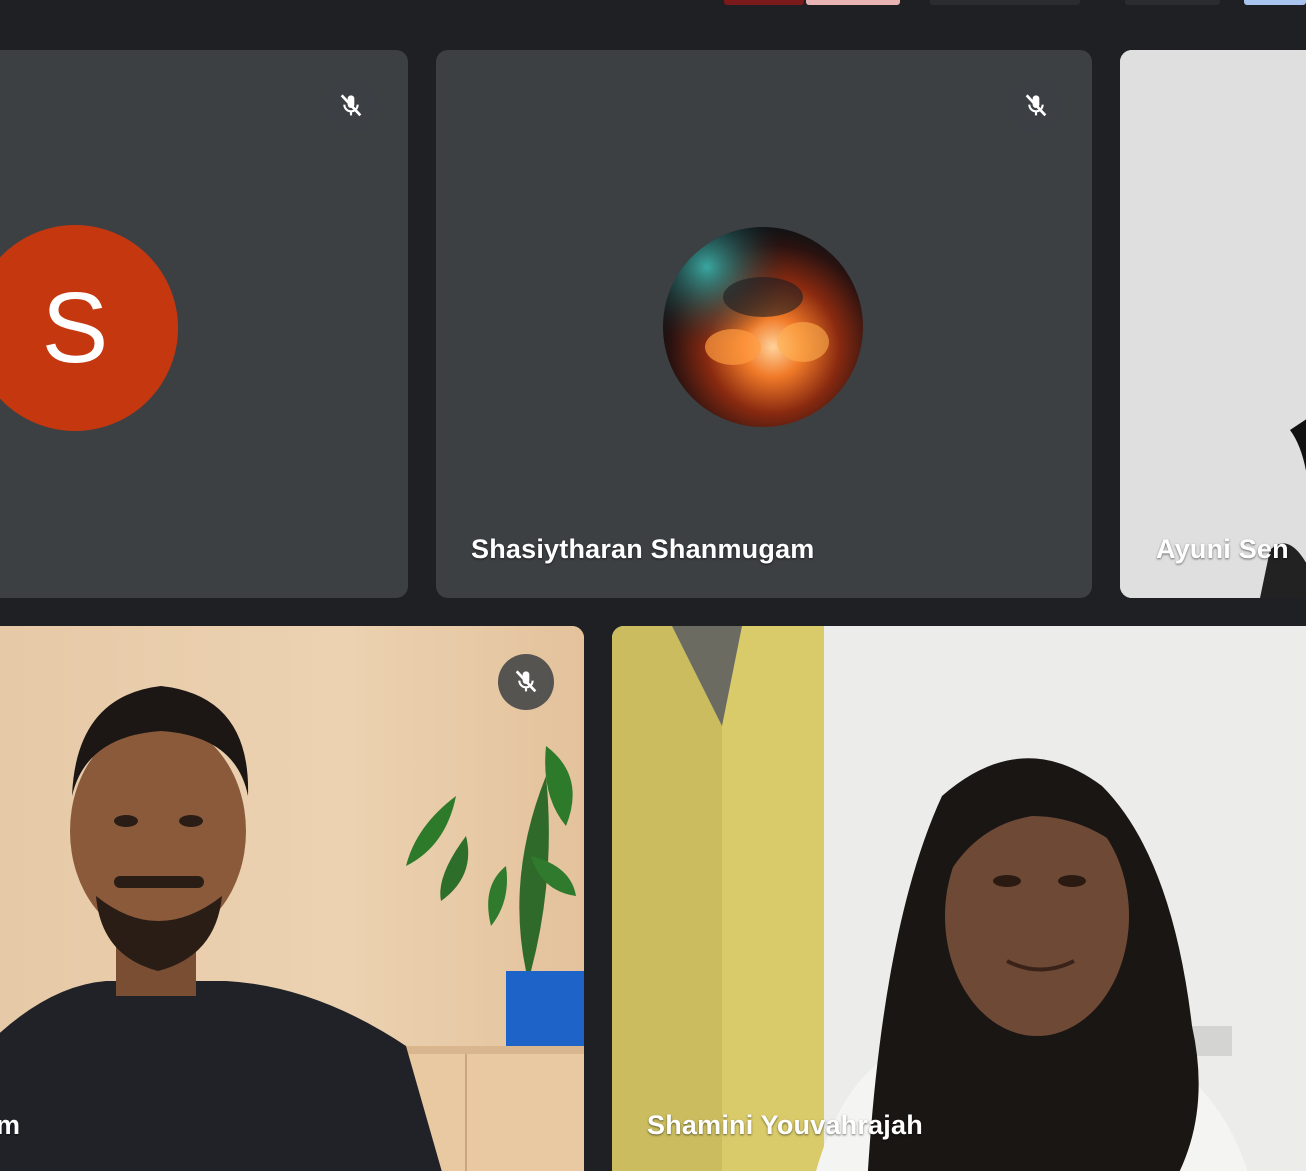 The image size is (1306, 1171). Describe the element at coordinates (10, 1125) in the screenshot. I see `participant-name: m` at that location.